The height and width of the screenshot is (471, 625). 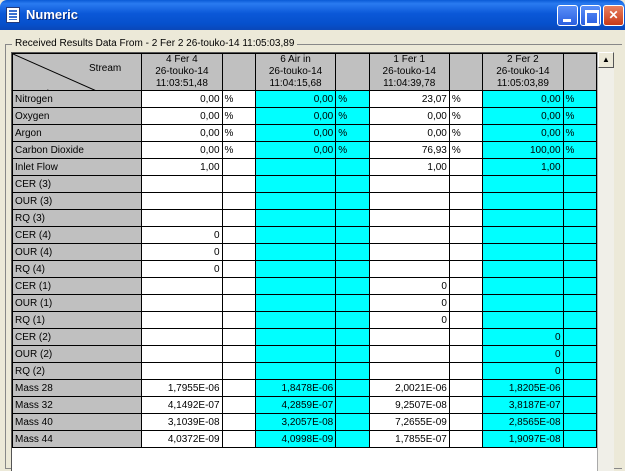 What do you see at coordinates (77, 439) in the screenshot?
I see `row-label: Mass 44` at bounding box center [77, 439].